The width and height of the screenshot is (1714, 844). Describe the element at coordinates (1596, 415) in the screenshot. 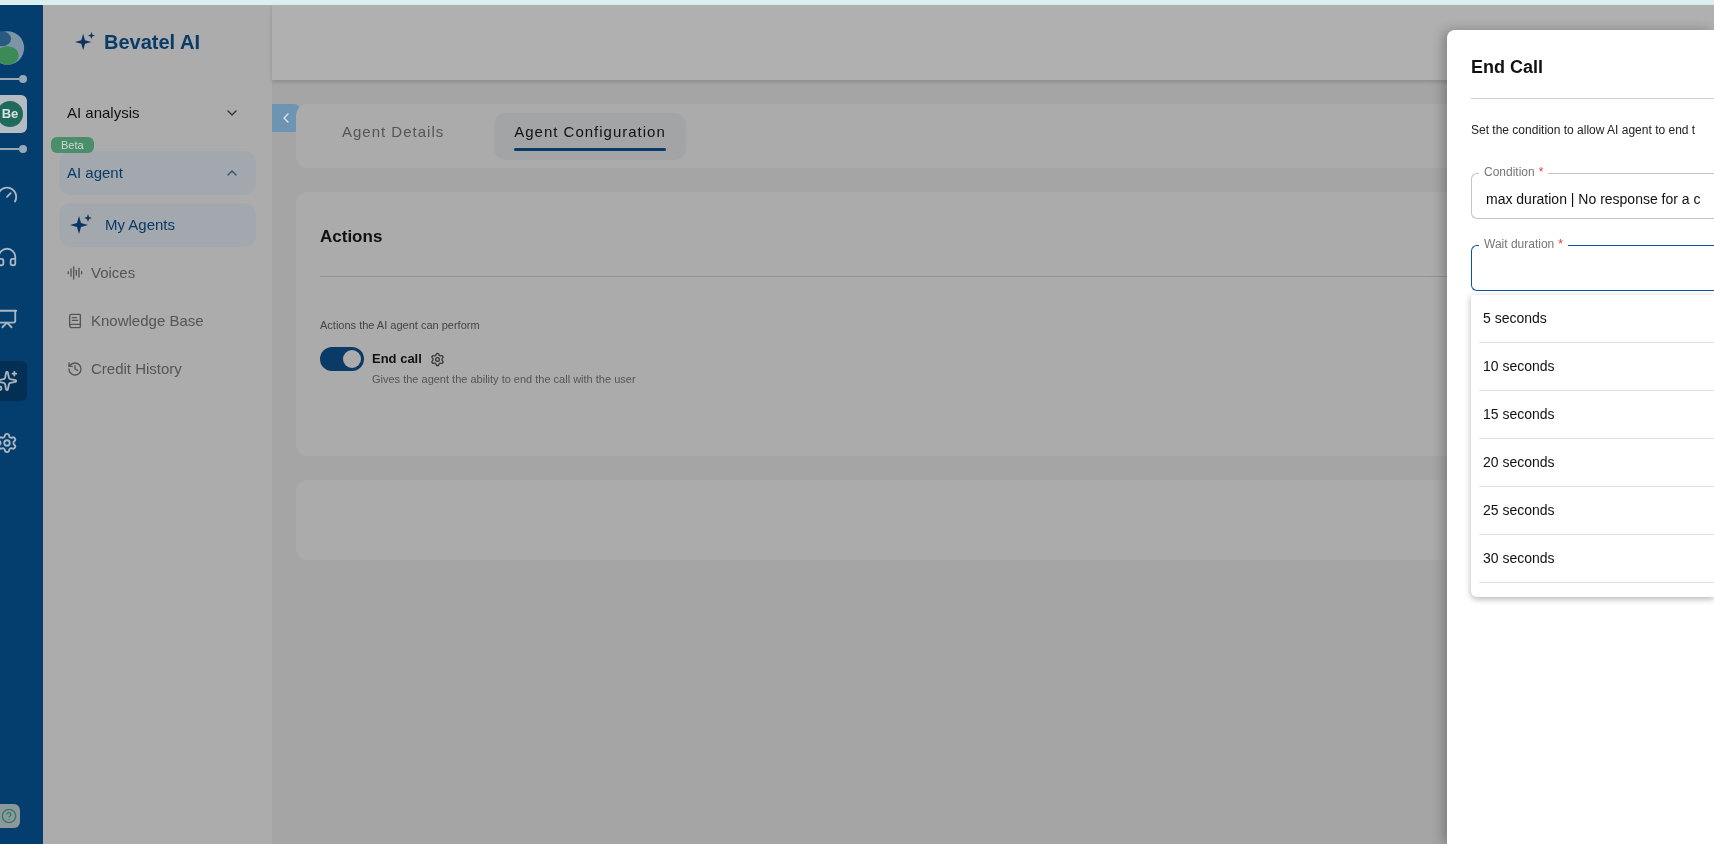

I see `dropdown-option: 15 seconds` at that location.